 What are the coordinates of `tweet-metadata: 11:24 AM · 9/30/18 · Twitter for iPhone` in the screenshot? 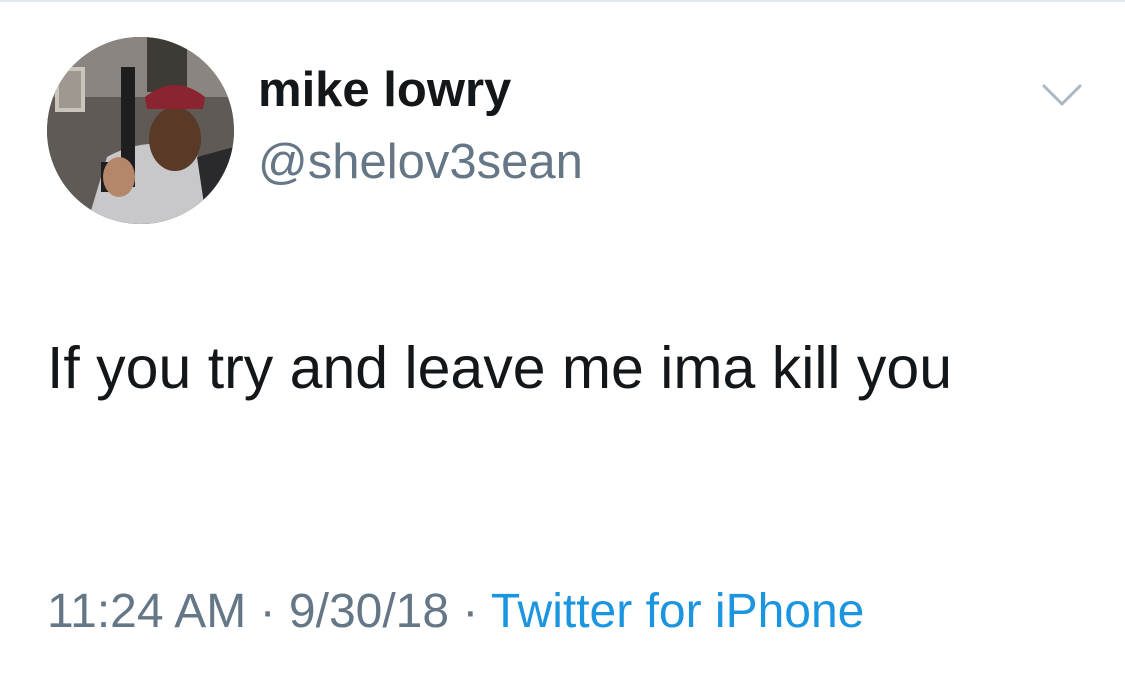 It's located at (455, 612).